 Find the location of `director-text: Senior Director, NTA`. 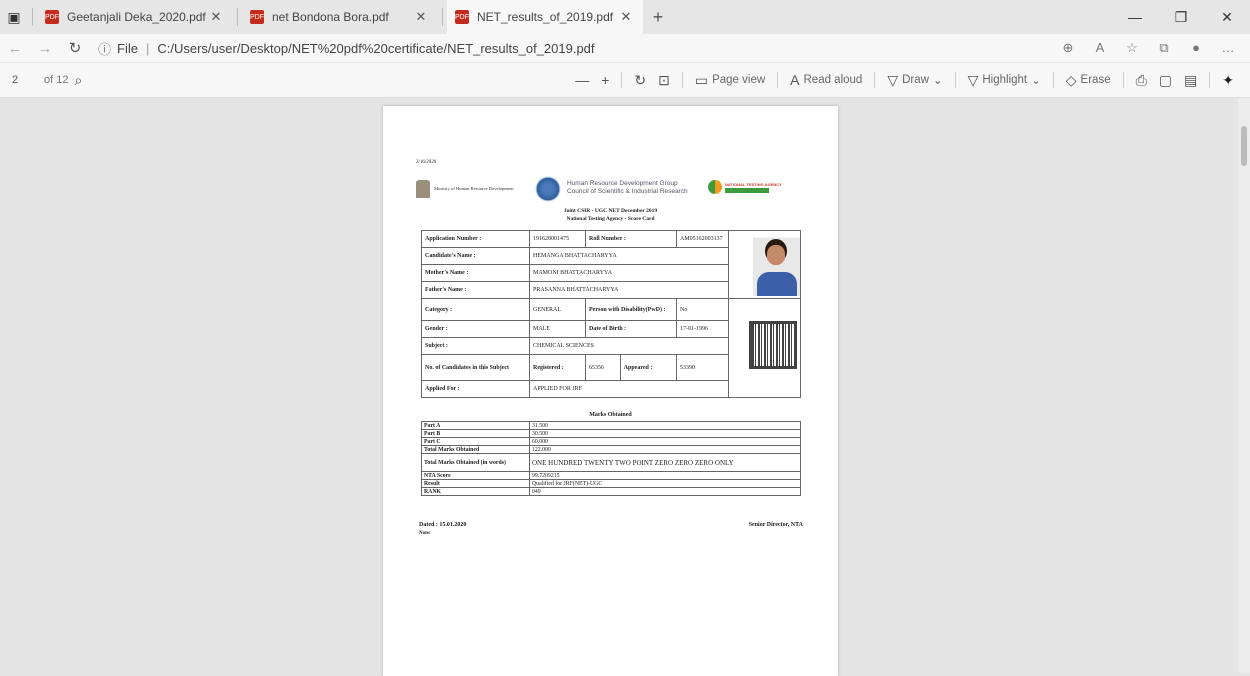

director-text: Senior Director, NTA is located at coordinates (775, 525).